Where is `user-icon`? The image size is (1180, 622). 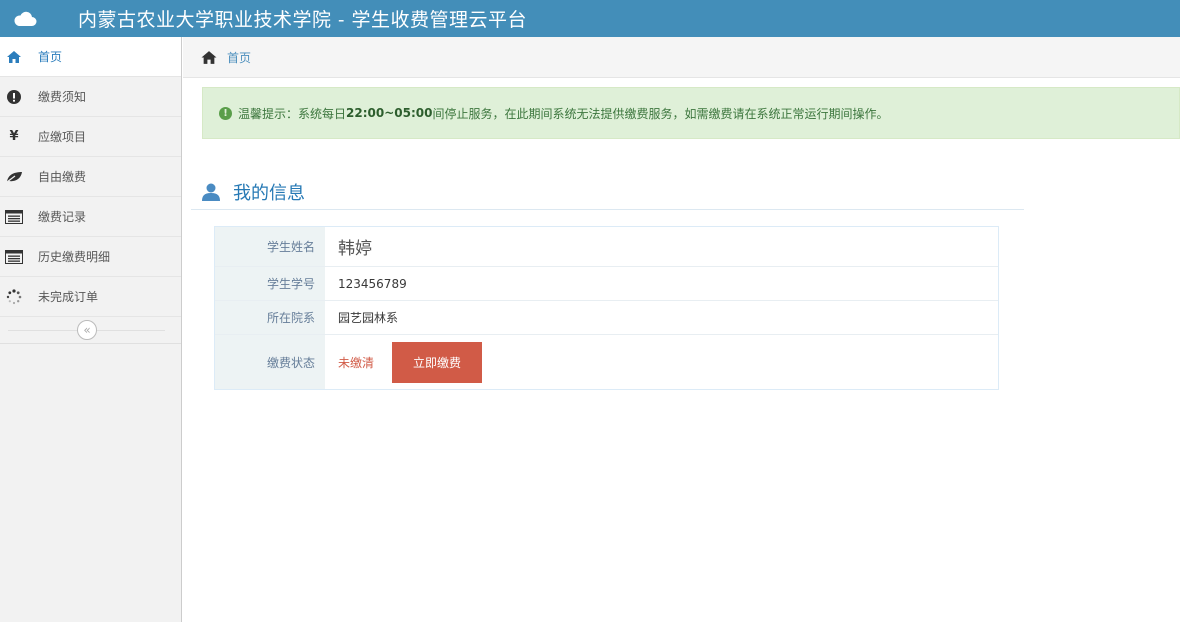
user-icon is located at coordinates (212, 192).